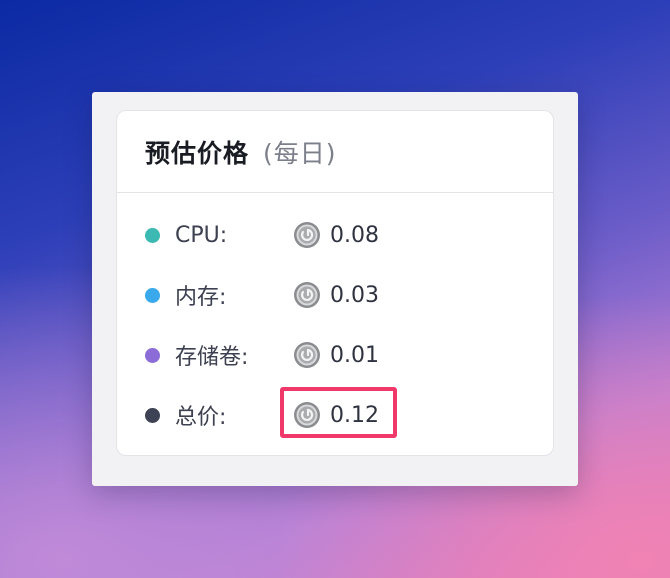  I want to click on total-price-highlight-box, so click(338, 412).